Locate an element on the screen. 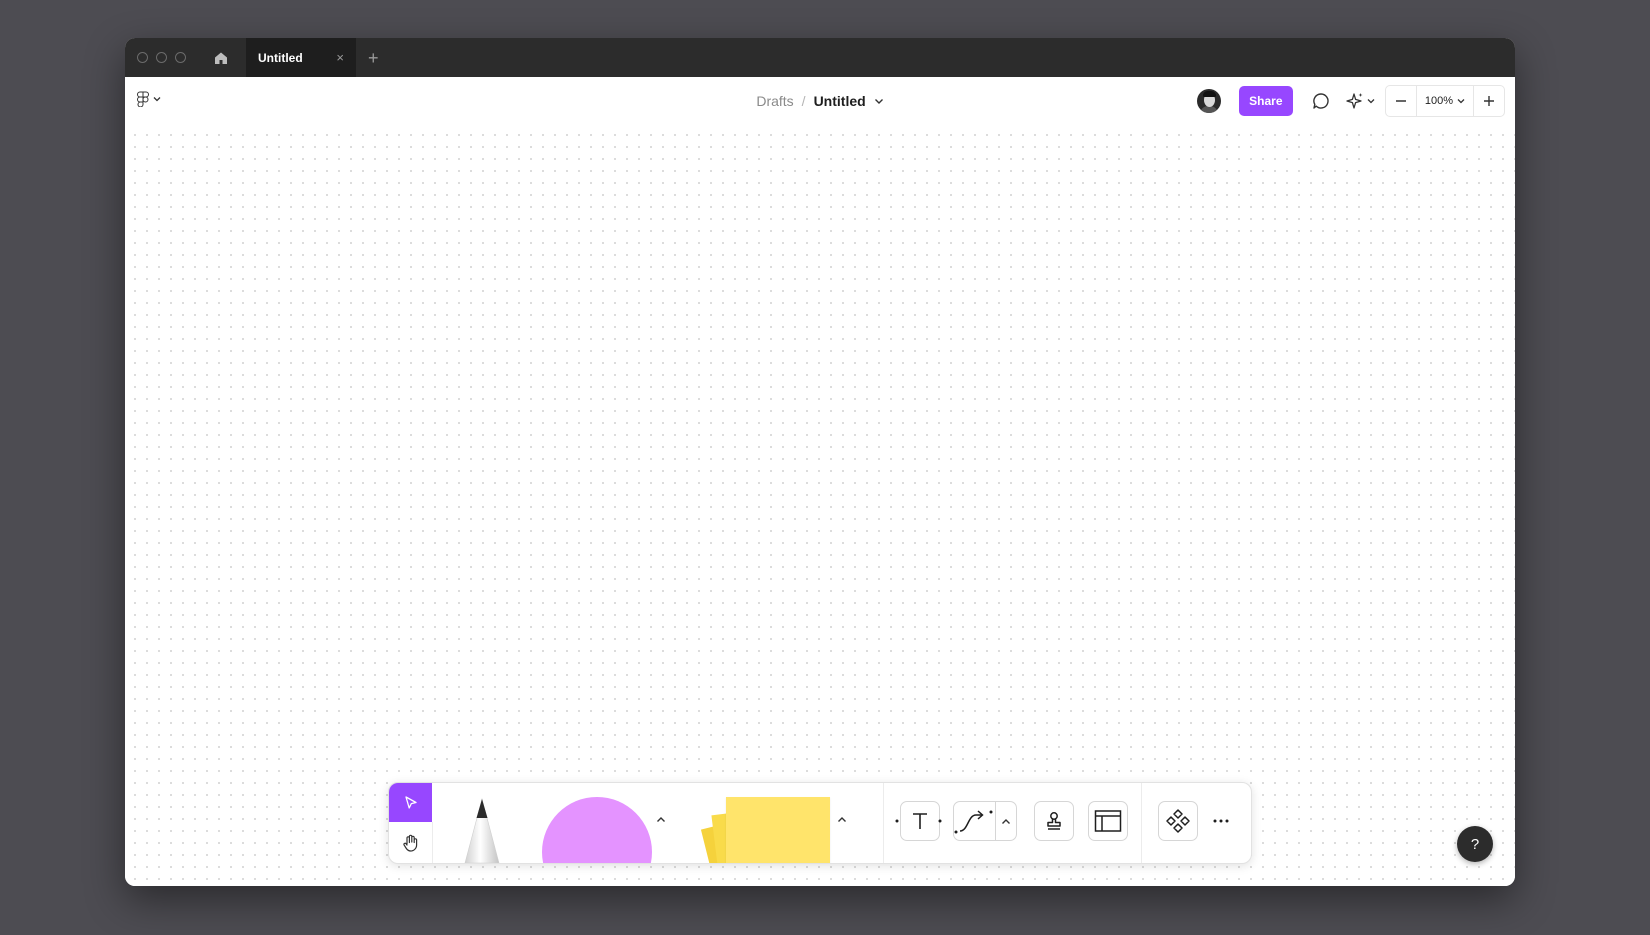 The height and width of the screenshot is (935, 1650). home-icon is located at coordinates (221, 58).